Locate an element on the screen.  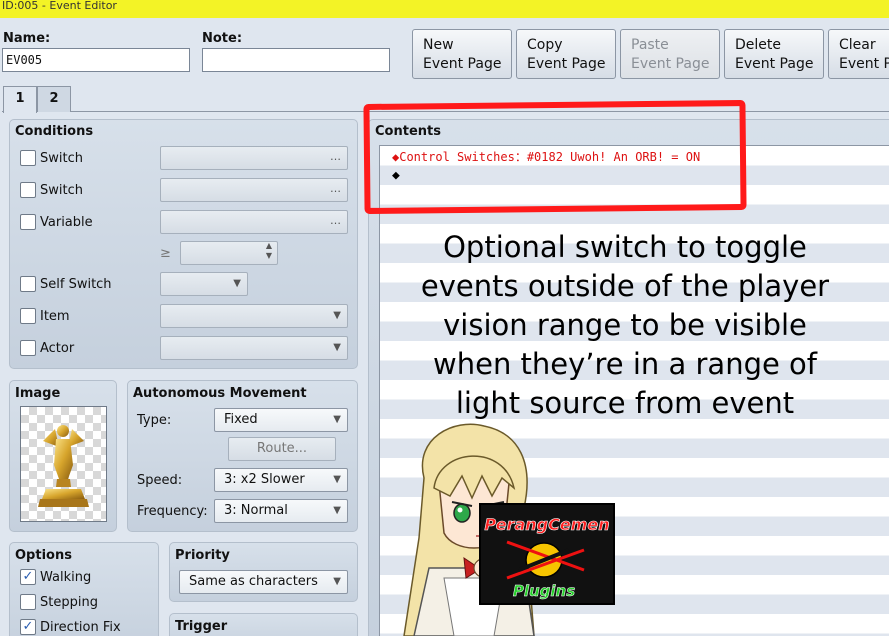
spinner-arrows-icon: ▲ ▼ is located at coordinates (269, 251).